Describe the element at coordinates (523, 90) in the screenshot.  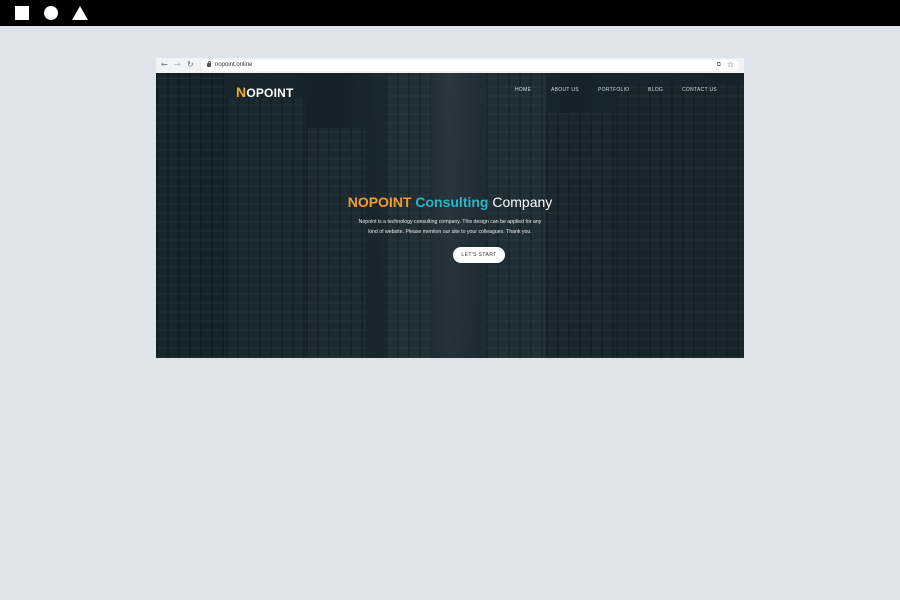
I see `nav-home: HOME` at that location.